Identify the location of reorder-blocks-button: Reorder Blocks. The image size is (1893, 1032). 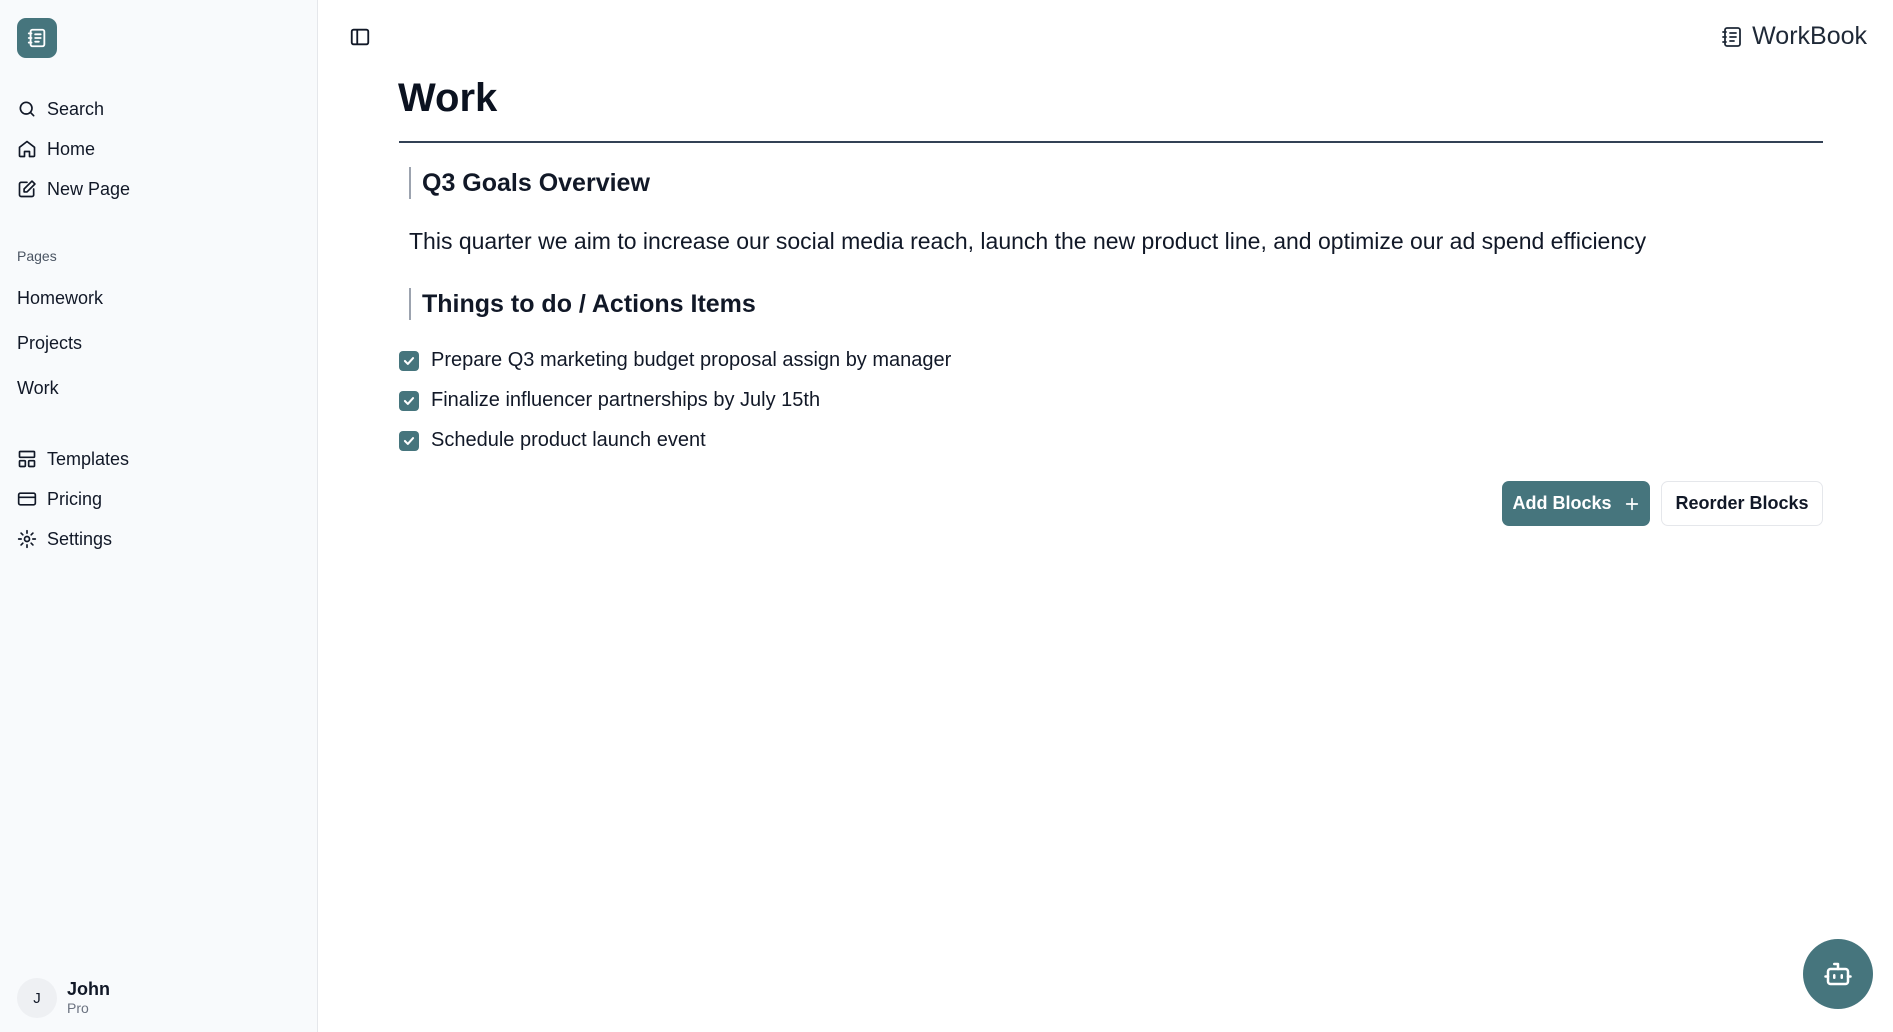
(1742, 503).